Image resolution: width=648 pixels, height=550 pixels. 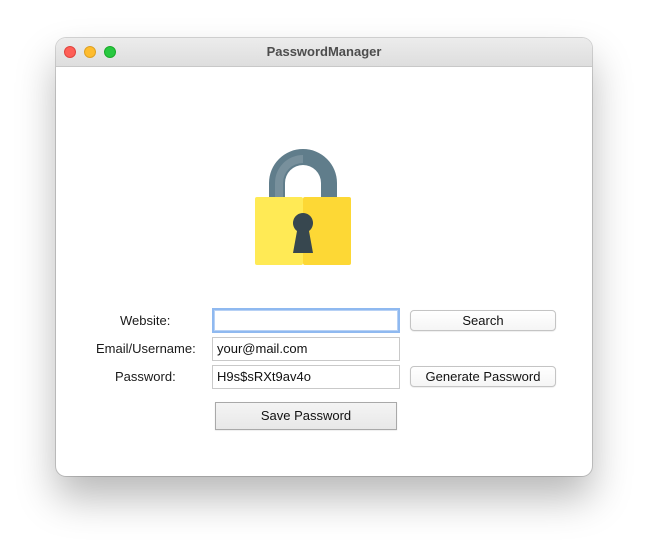 I want to click on padlock-icon, so click(x=303, y=207).